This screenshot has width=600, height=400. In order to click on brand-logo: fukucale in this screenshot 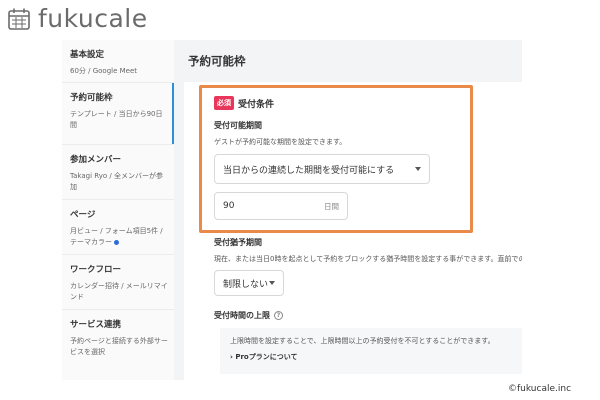, I will do `click(77, 18)`.